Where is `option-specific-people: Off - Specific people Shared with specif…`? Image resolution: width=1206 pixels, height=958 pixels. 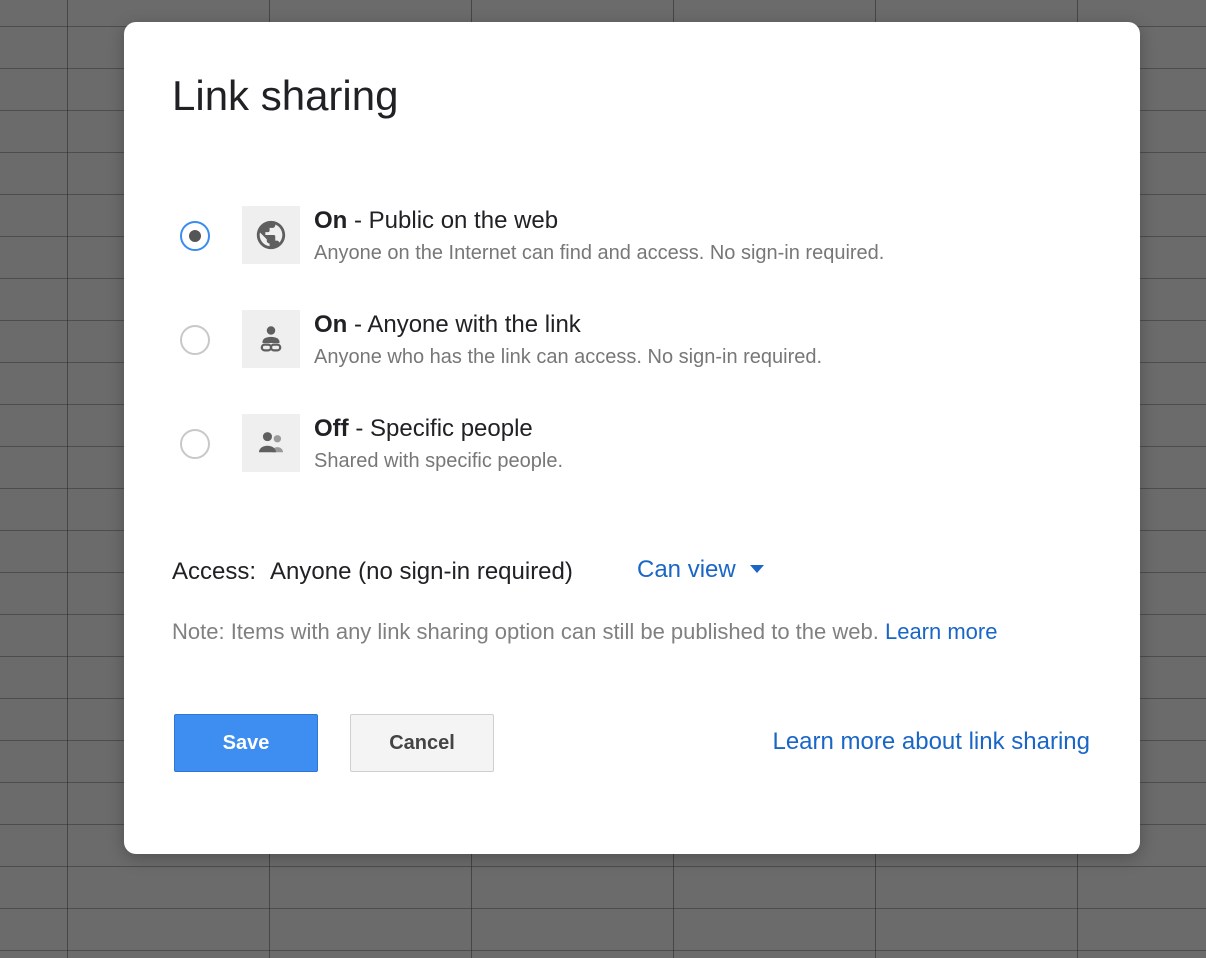
option-specific-people: Off - Specific people Shared with specif… is located at coordinates (620, 446).